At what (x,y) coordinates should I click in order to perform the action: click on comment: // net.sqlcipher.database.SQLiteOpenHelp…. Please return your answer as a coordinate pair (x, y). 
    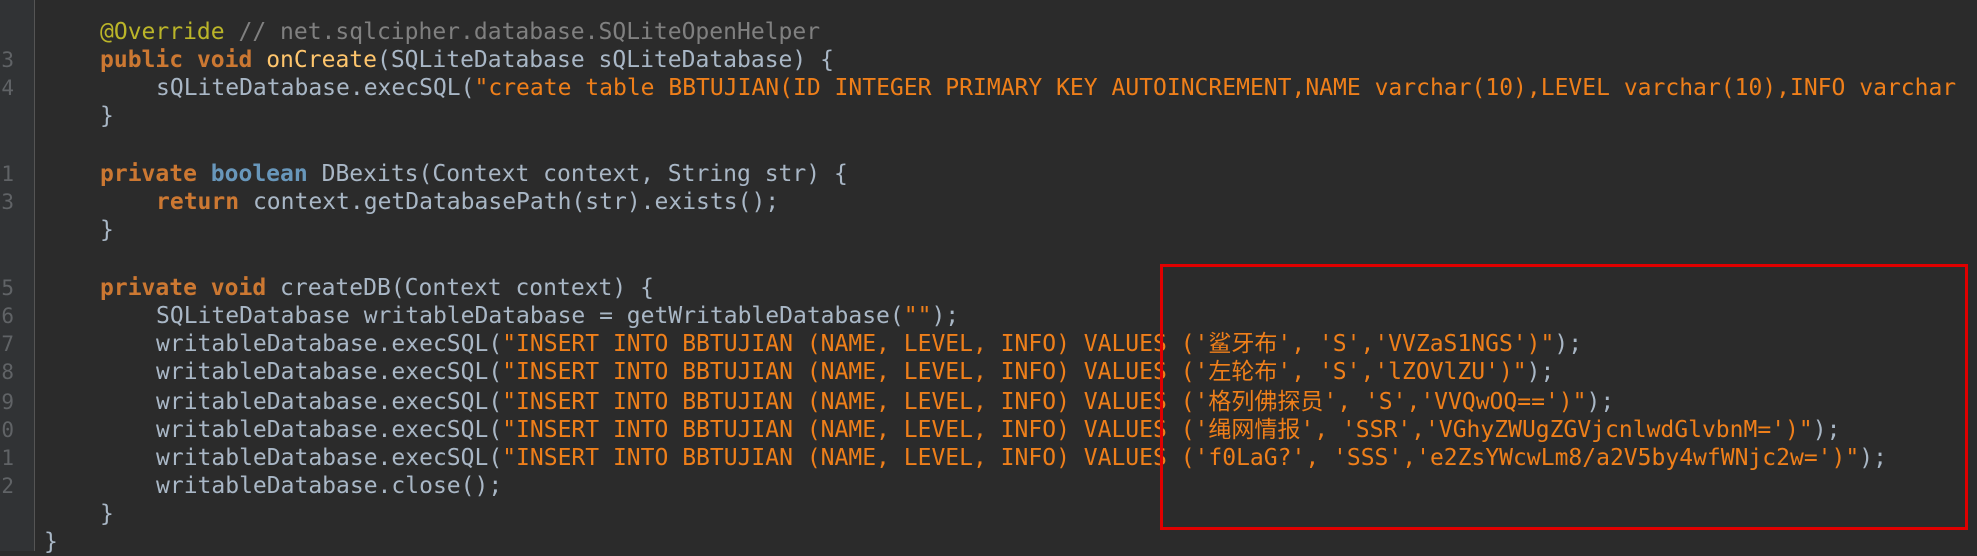
    Looking at the image, I should click on (522, 32).